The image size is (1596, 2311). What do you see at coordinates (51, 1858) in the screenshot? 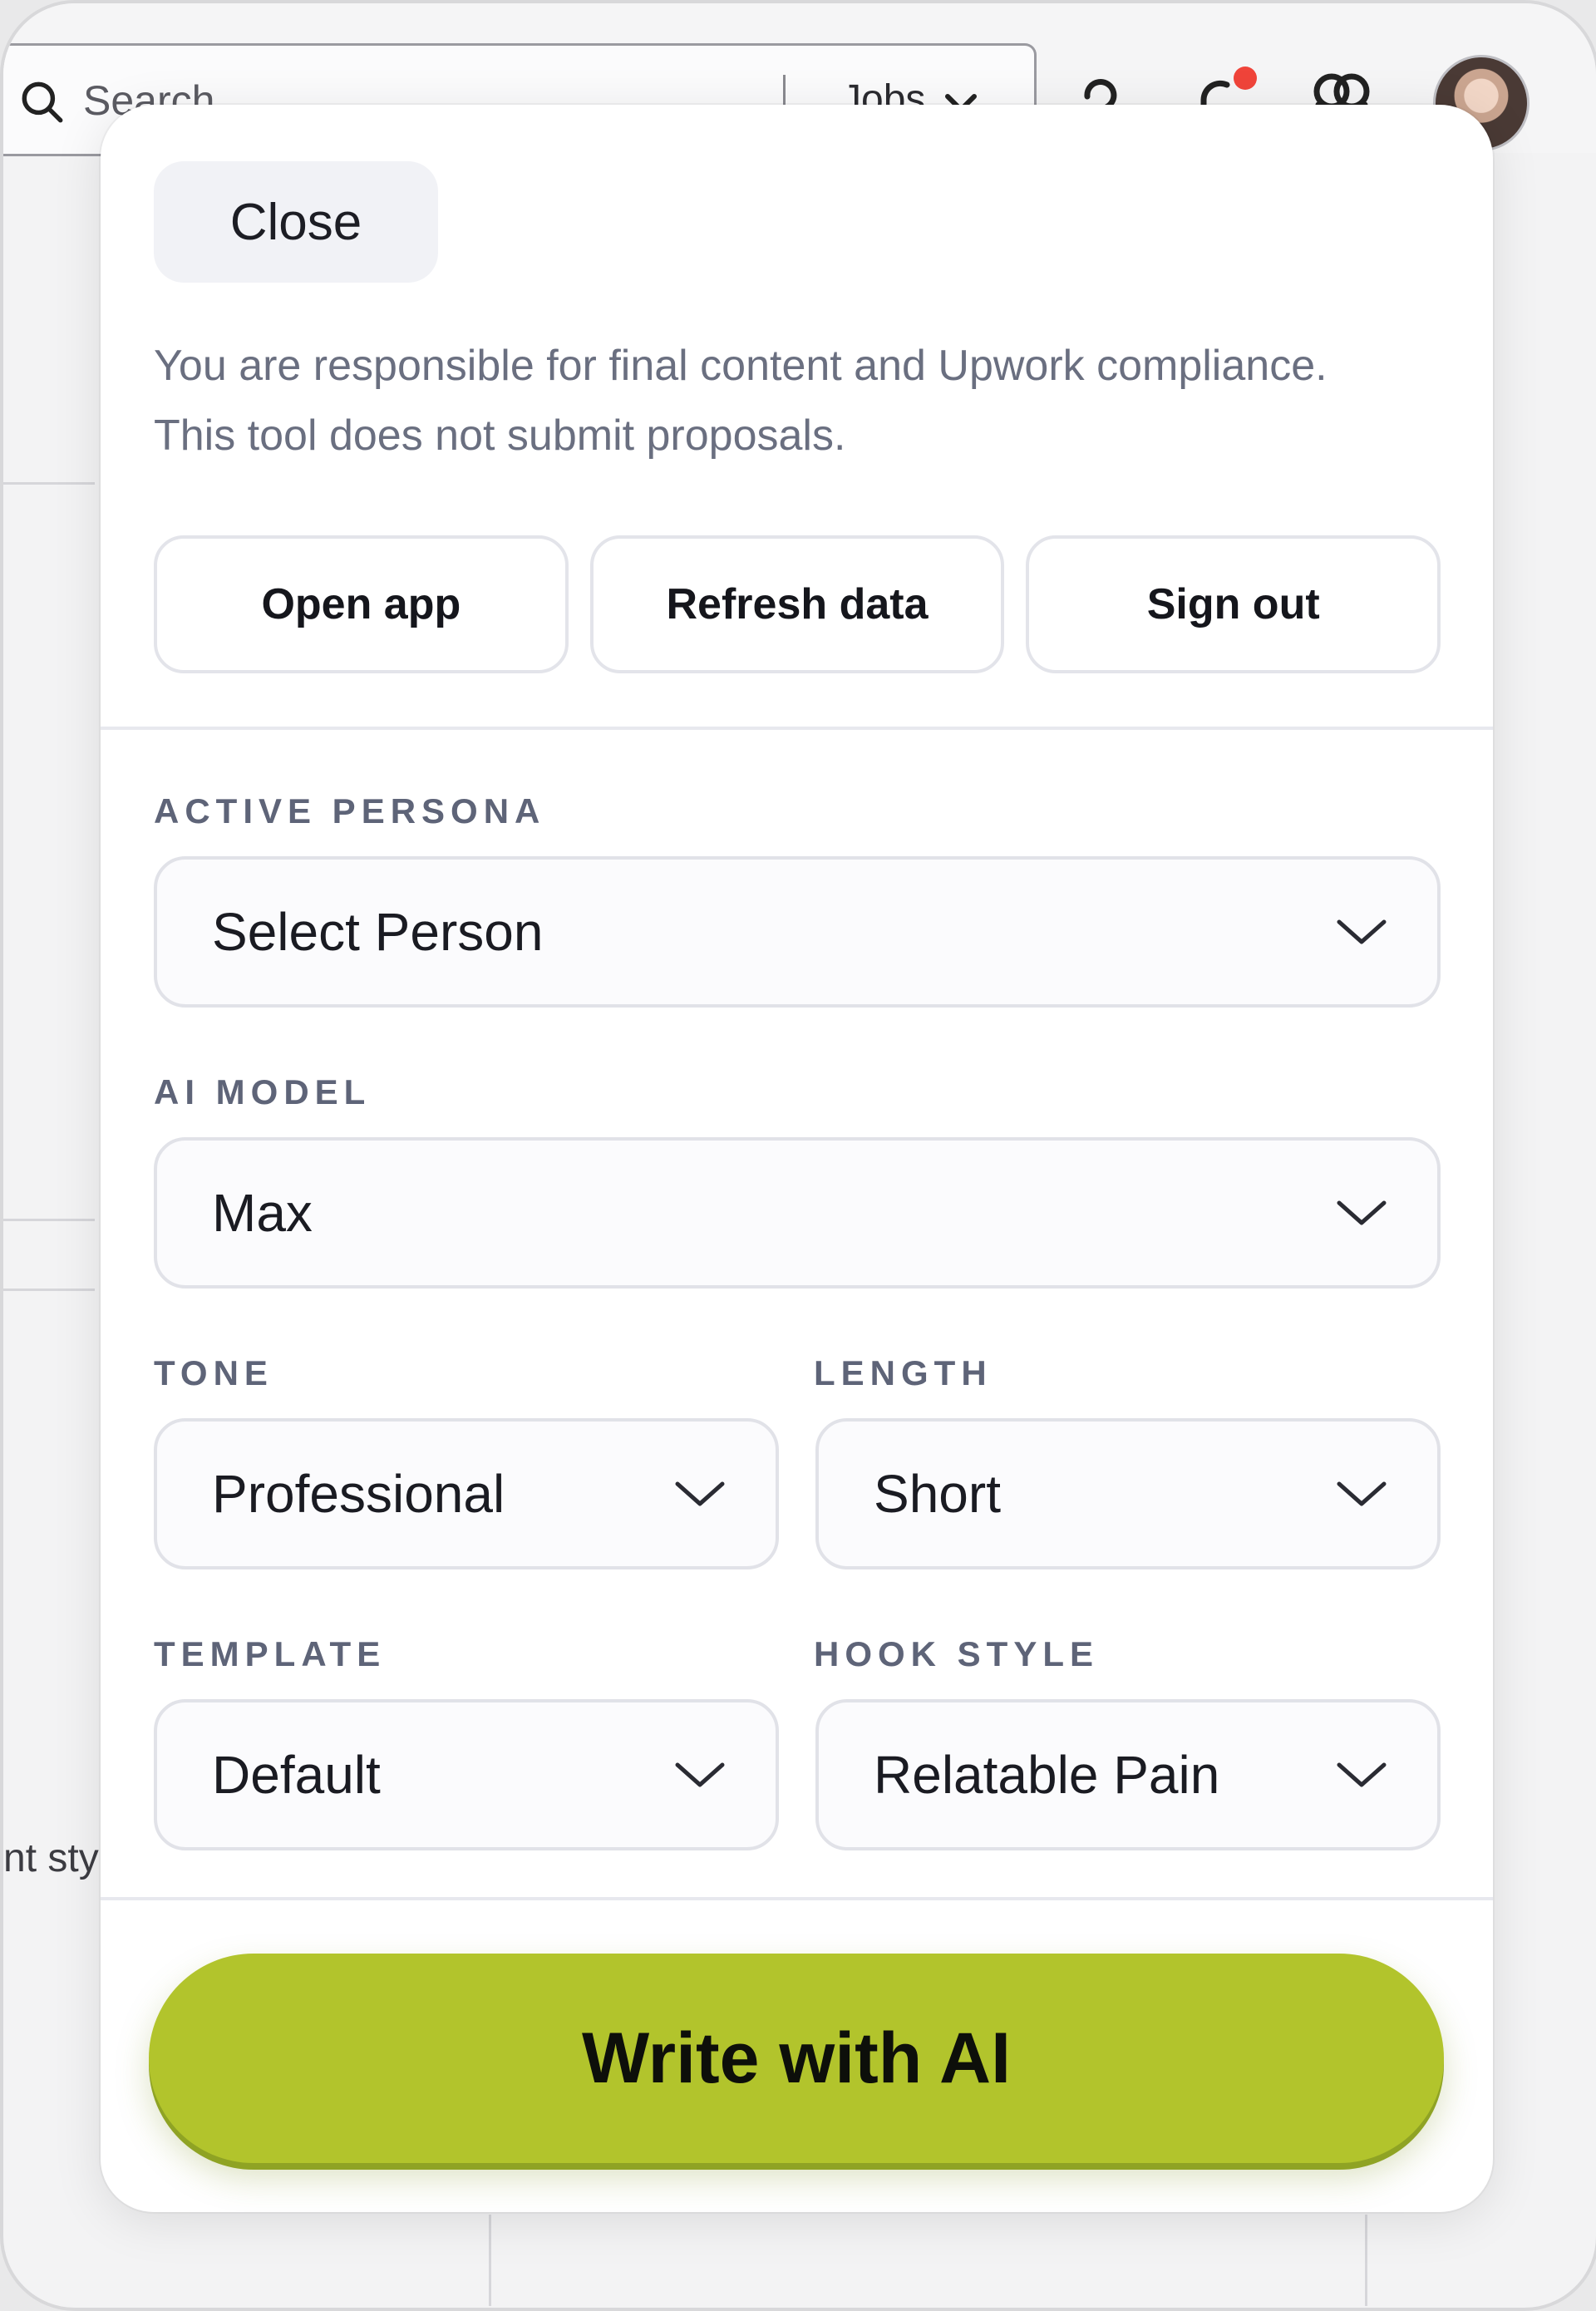
I see `background-truncated-text: nt sty` at bounding box center [51, 1858].